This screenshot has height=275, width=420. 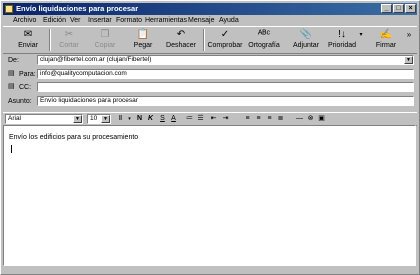 What do you see at coordinates (27, 74) in the screenshot?
I see `to-label: Para:` at bounding box center [27, 74].